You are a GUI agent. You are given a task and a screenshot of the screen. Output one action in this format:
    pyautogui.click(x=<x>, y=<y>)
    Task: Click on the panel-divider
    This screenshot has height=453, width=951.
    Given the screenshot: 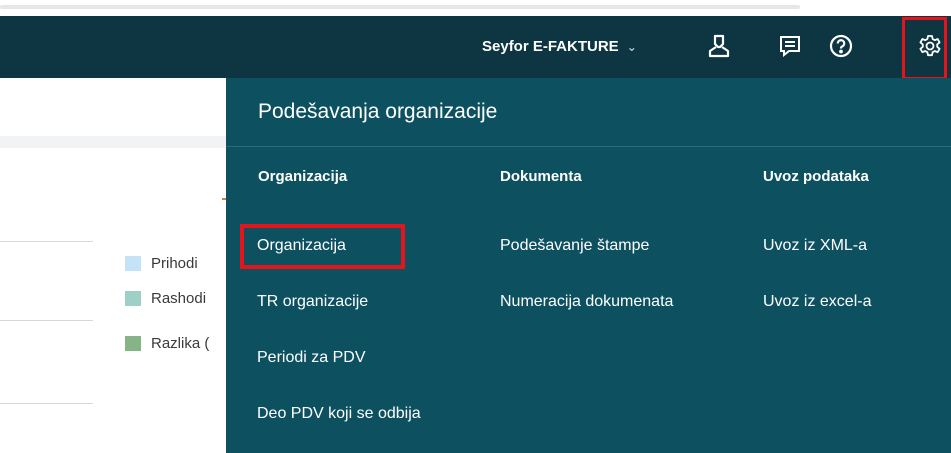 What is the action you would take?
    pyautogui.click(x=588, y=146)
    